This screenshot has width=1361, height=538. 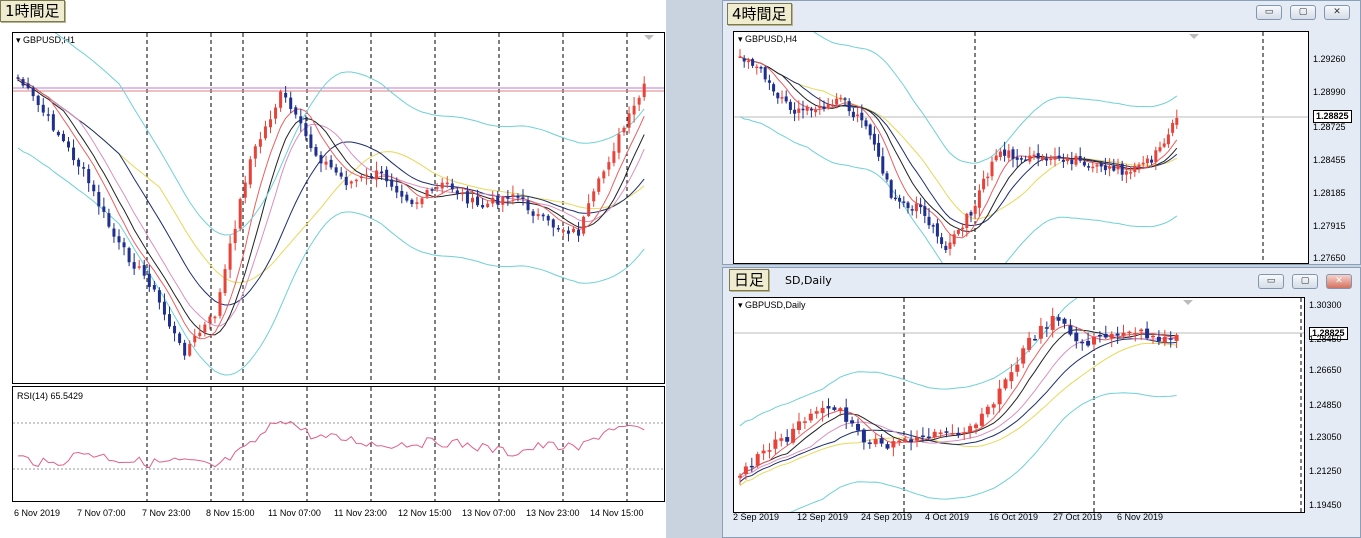 What do you see at coordinates (887, 517) in the screenshot?
I see `time-label: 24 Sep 2019` at bounding box center [887, 517].